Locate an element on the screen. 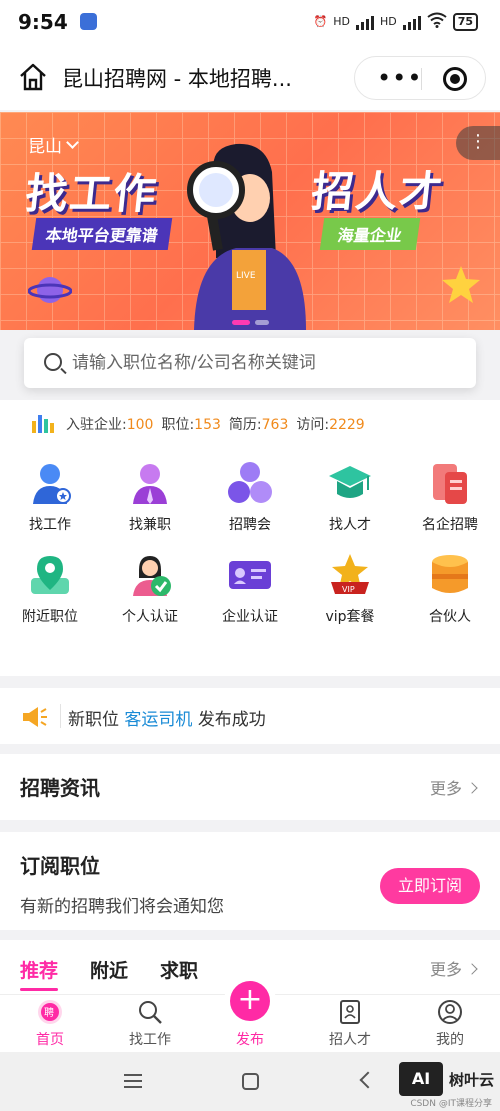 The height and width of the screenshot is (1111, 500). feature-company-verify: 企业认证 is located at coordinates (250, 591).